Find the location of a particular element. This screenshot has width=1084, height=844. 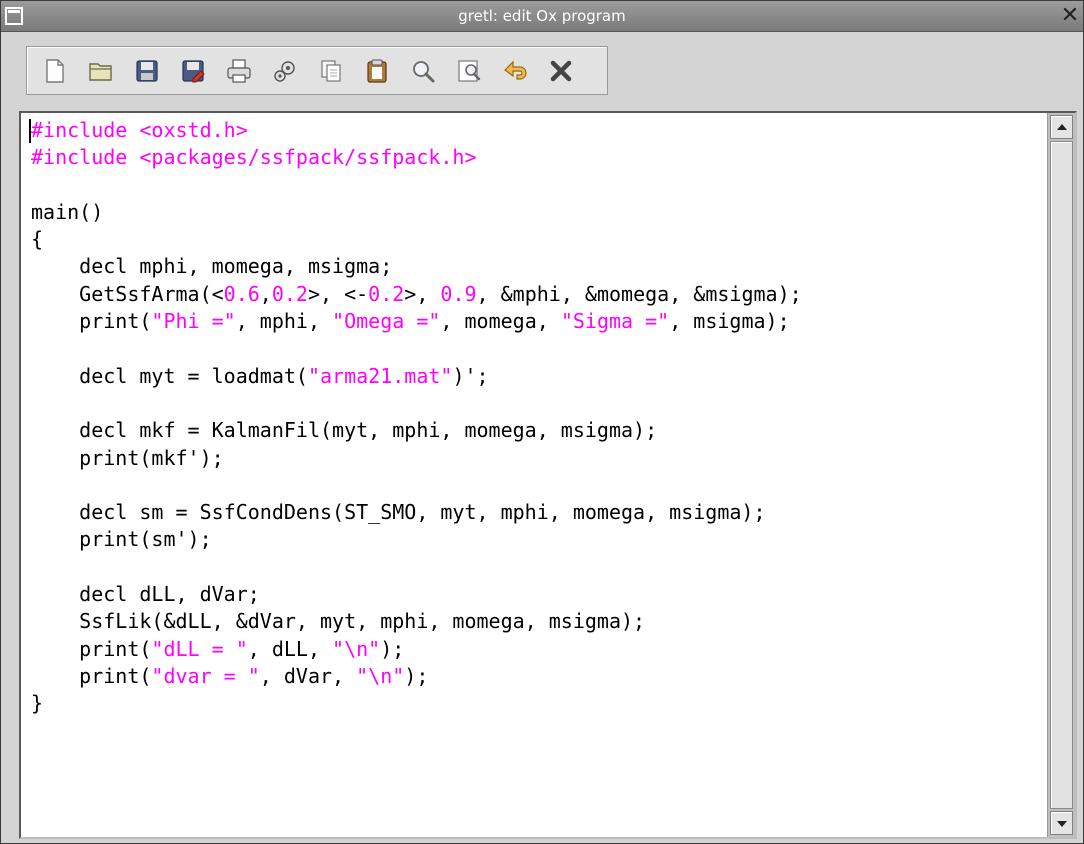

save-button is located at coordinates (147, 71).